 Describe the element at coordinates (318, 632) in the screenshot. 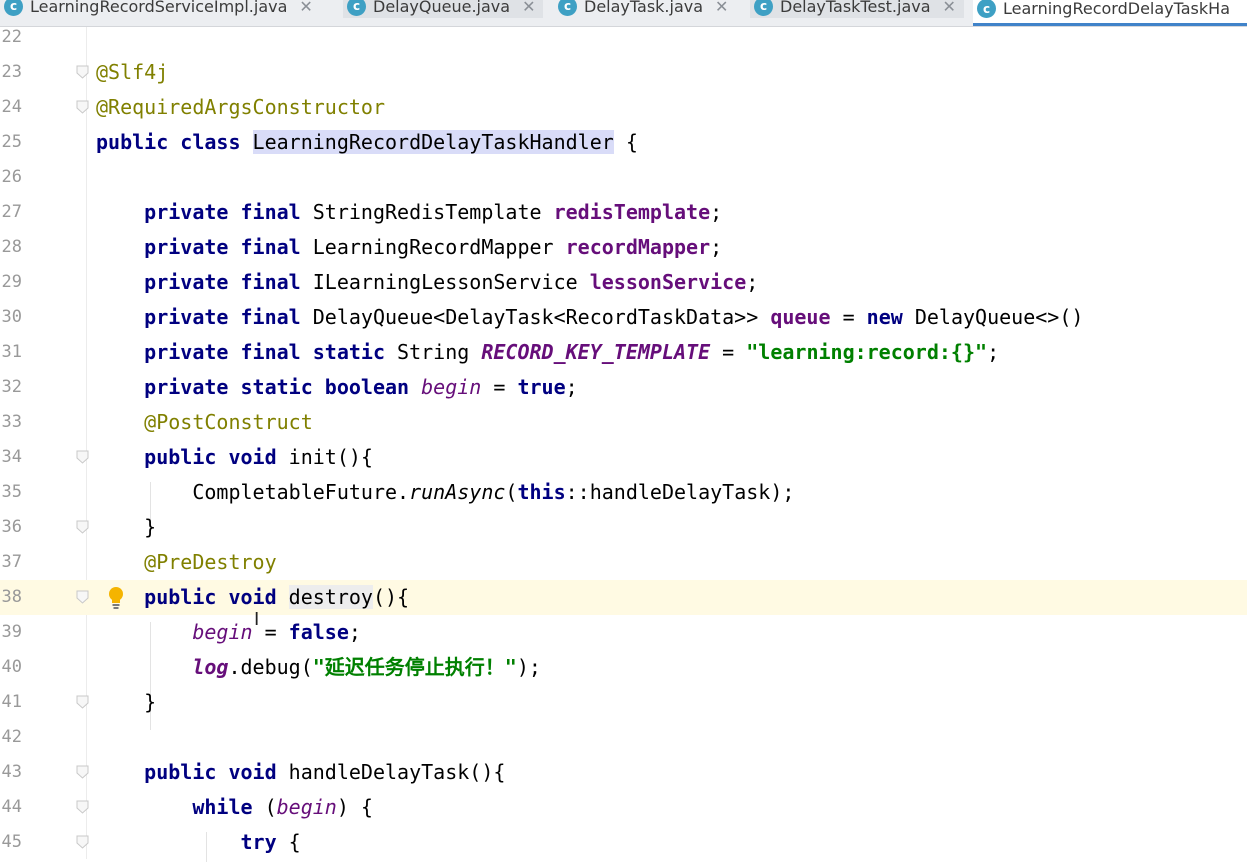

I see `code-token: false` at that location.